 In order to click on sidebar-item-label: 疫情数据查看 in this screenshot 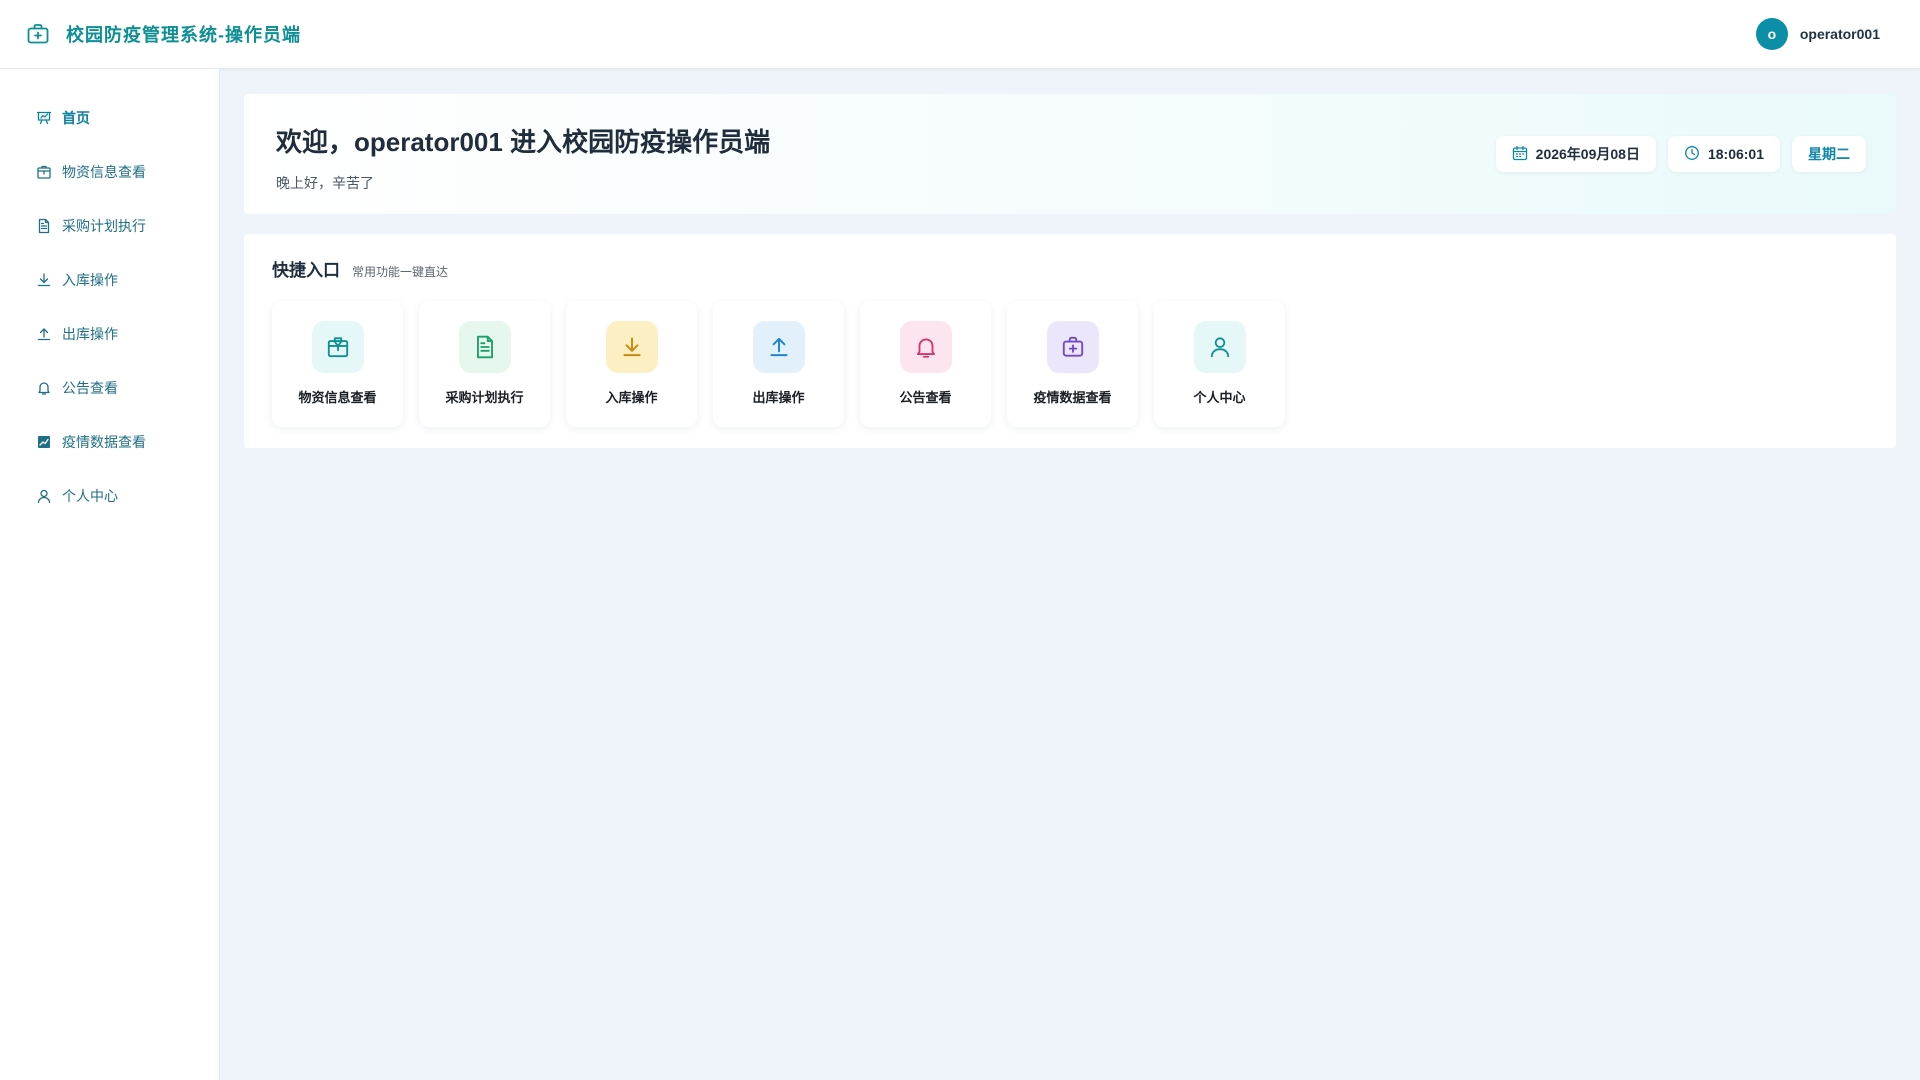, I will do `click(104, 442)`.